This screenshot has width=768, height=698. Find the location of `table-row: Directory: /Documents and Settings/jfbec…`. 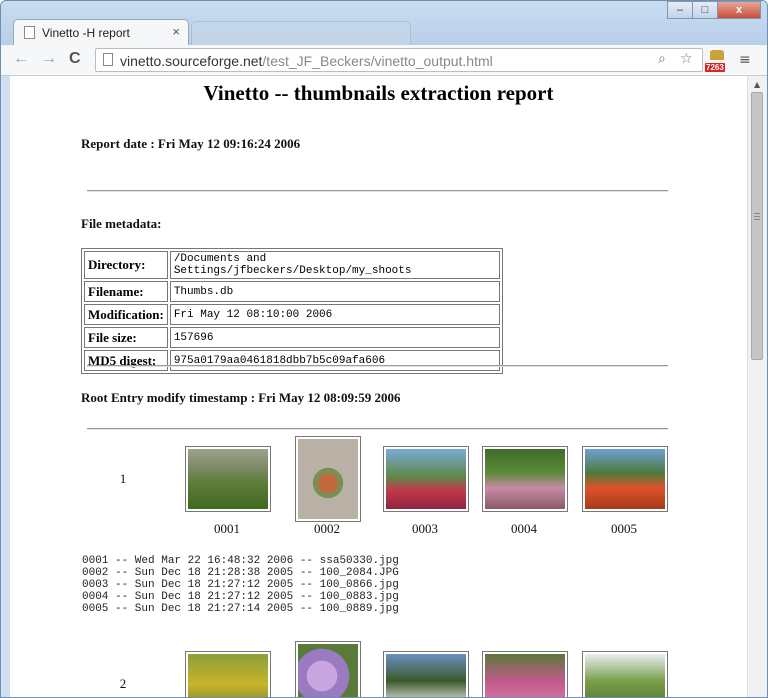

table-row: Directory: /Documents and Settings/jfbec… is located at coordinates (292, 265).